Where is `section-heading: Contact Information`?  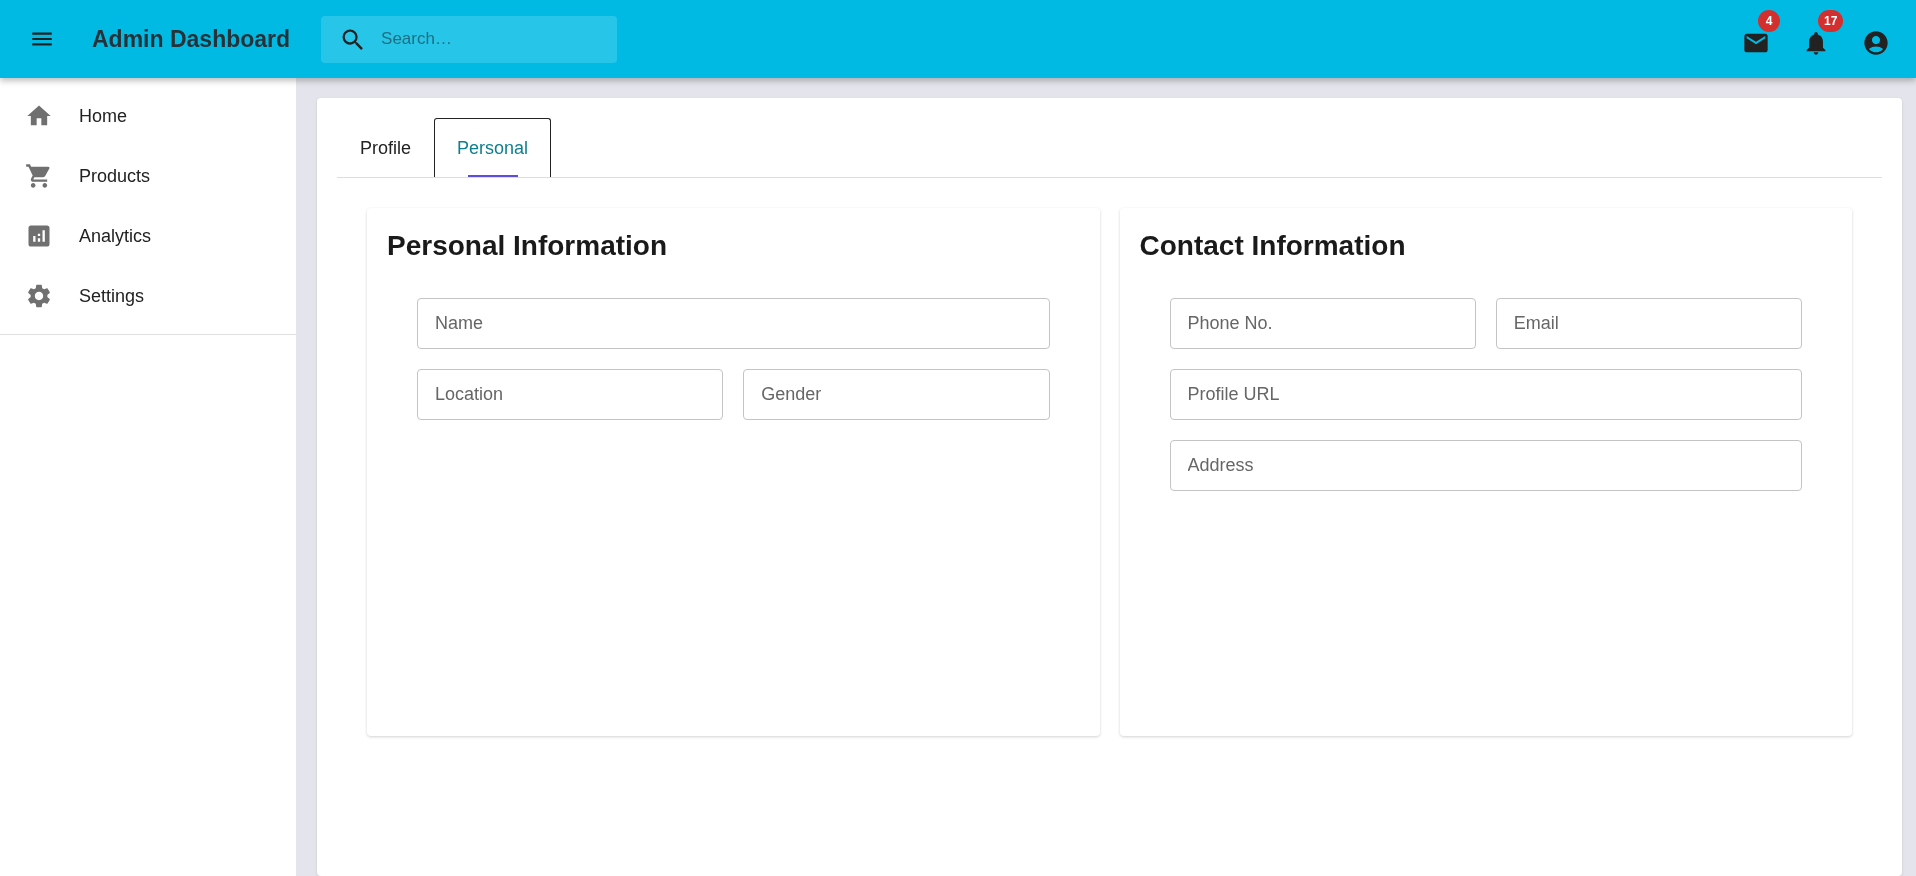
section-heading: Contact Information is located at coordinates (1273, 246).